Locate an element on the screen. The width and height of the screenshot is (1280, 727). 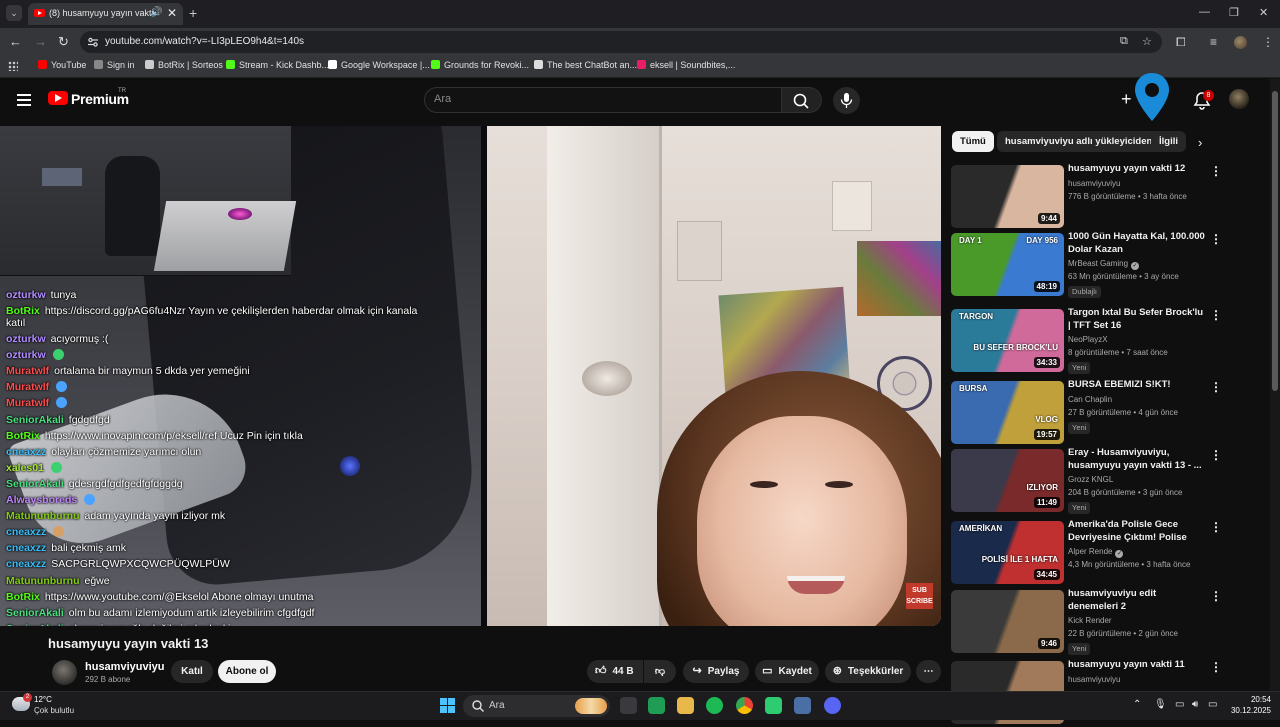
browser-profile-avatar is located at coordinates (1240, 42).